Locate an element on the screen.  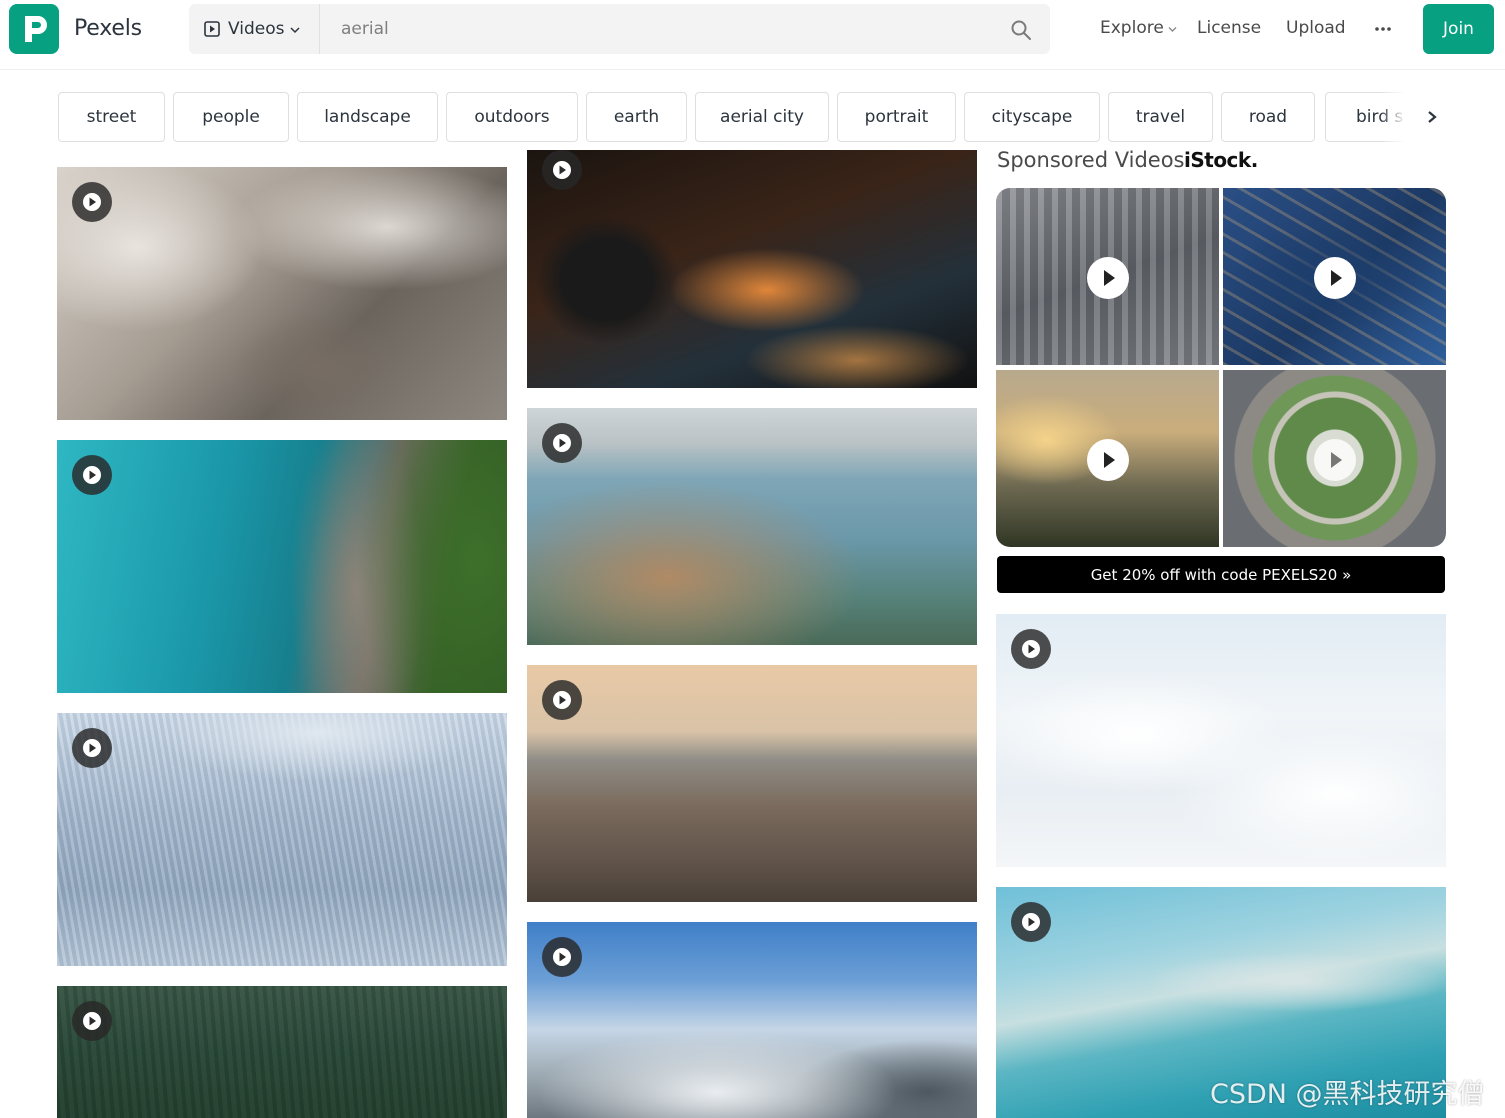
sponsored-title: Sponsored Videos is located at coordinates (1091, 160).